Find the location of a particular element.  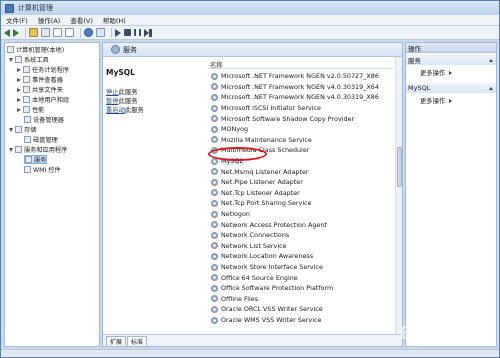

tree-item-wmi-control: WMI 控件 is located at coordinates (42, 169).